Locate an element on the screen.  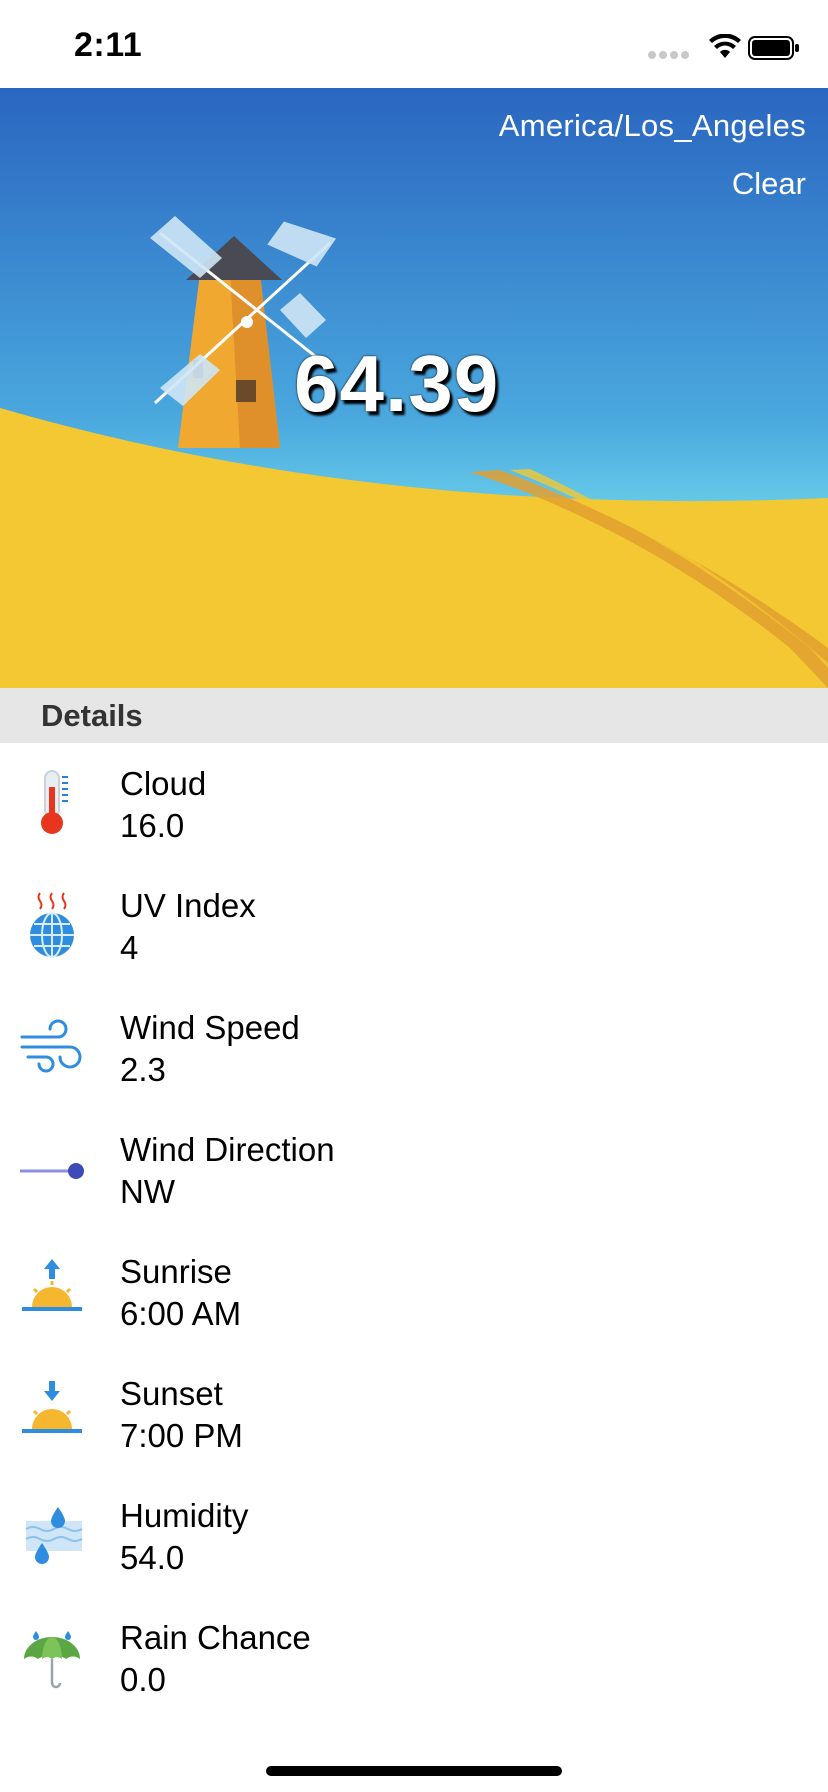
umbrella-icon is located at coordinates (52, 1660).